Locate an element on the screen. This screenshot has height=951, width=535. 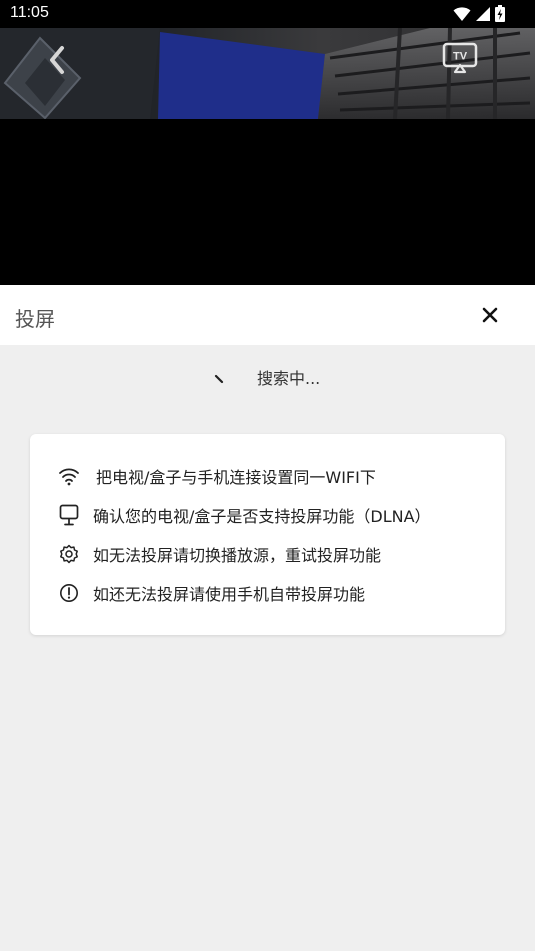
tip-text: 如还无法投屏请使用手机自带投屏功能 is located at coordinates (229, 594).